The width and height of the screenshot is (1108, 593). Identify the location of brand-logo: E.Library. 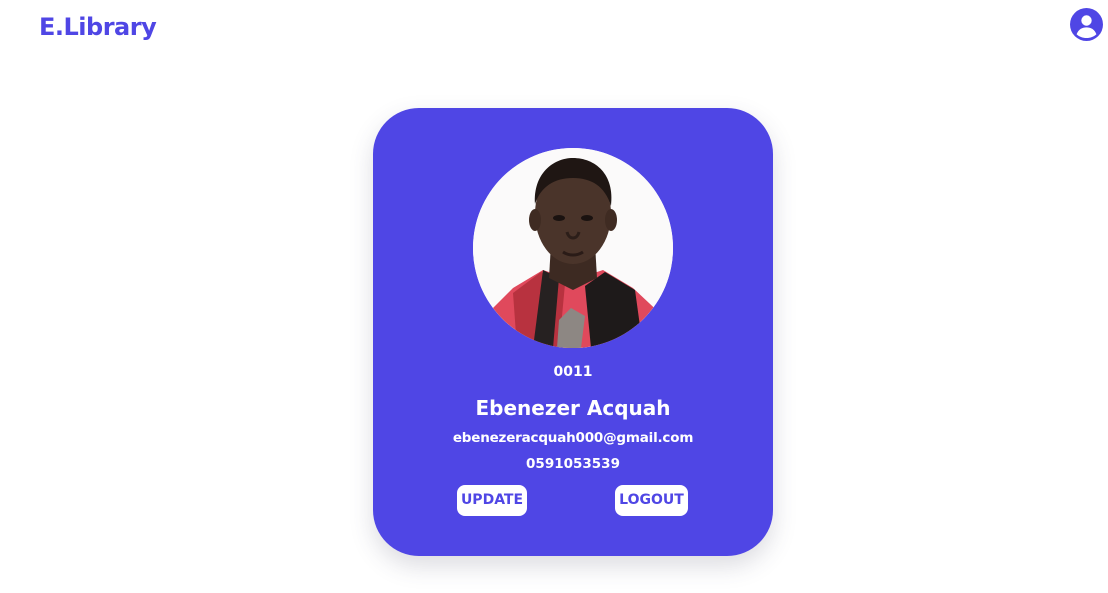
(98, 27).